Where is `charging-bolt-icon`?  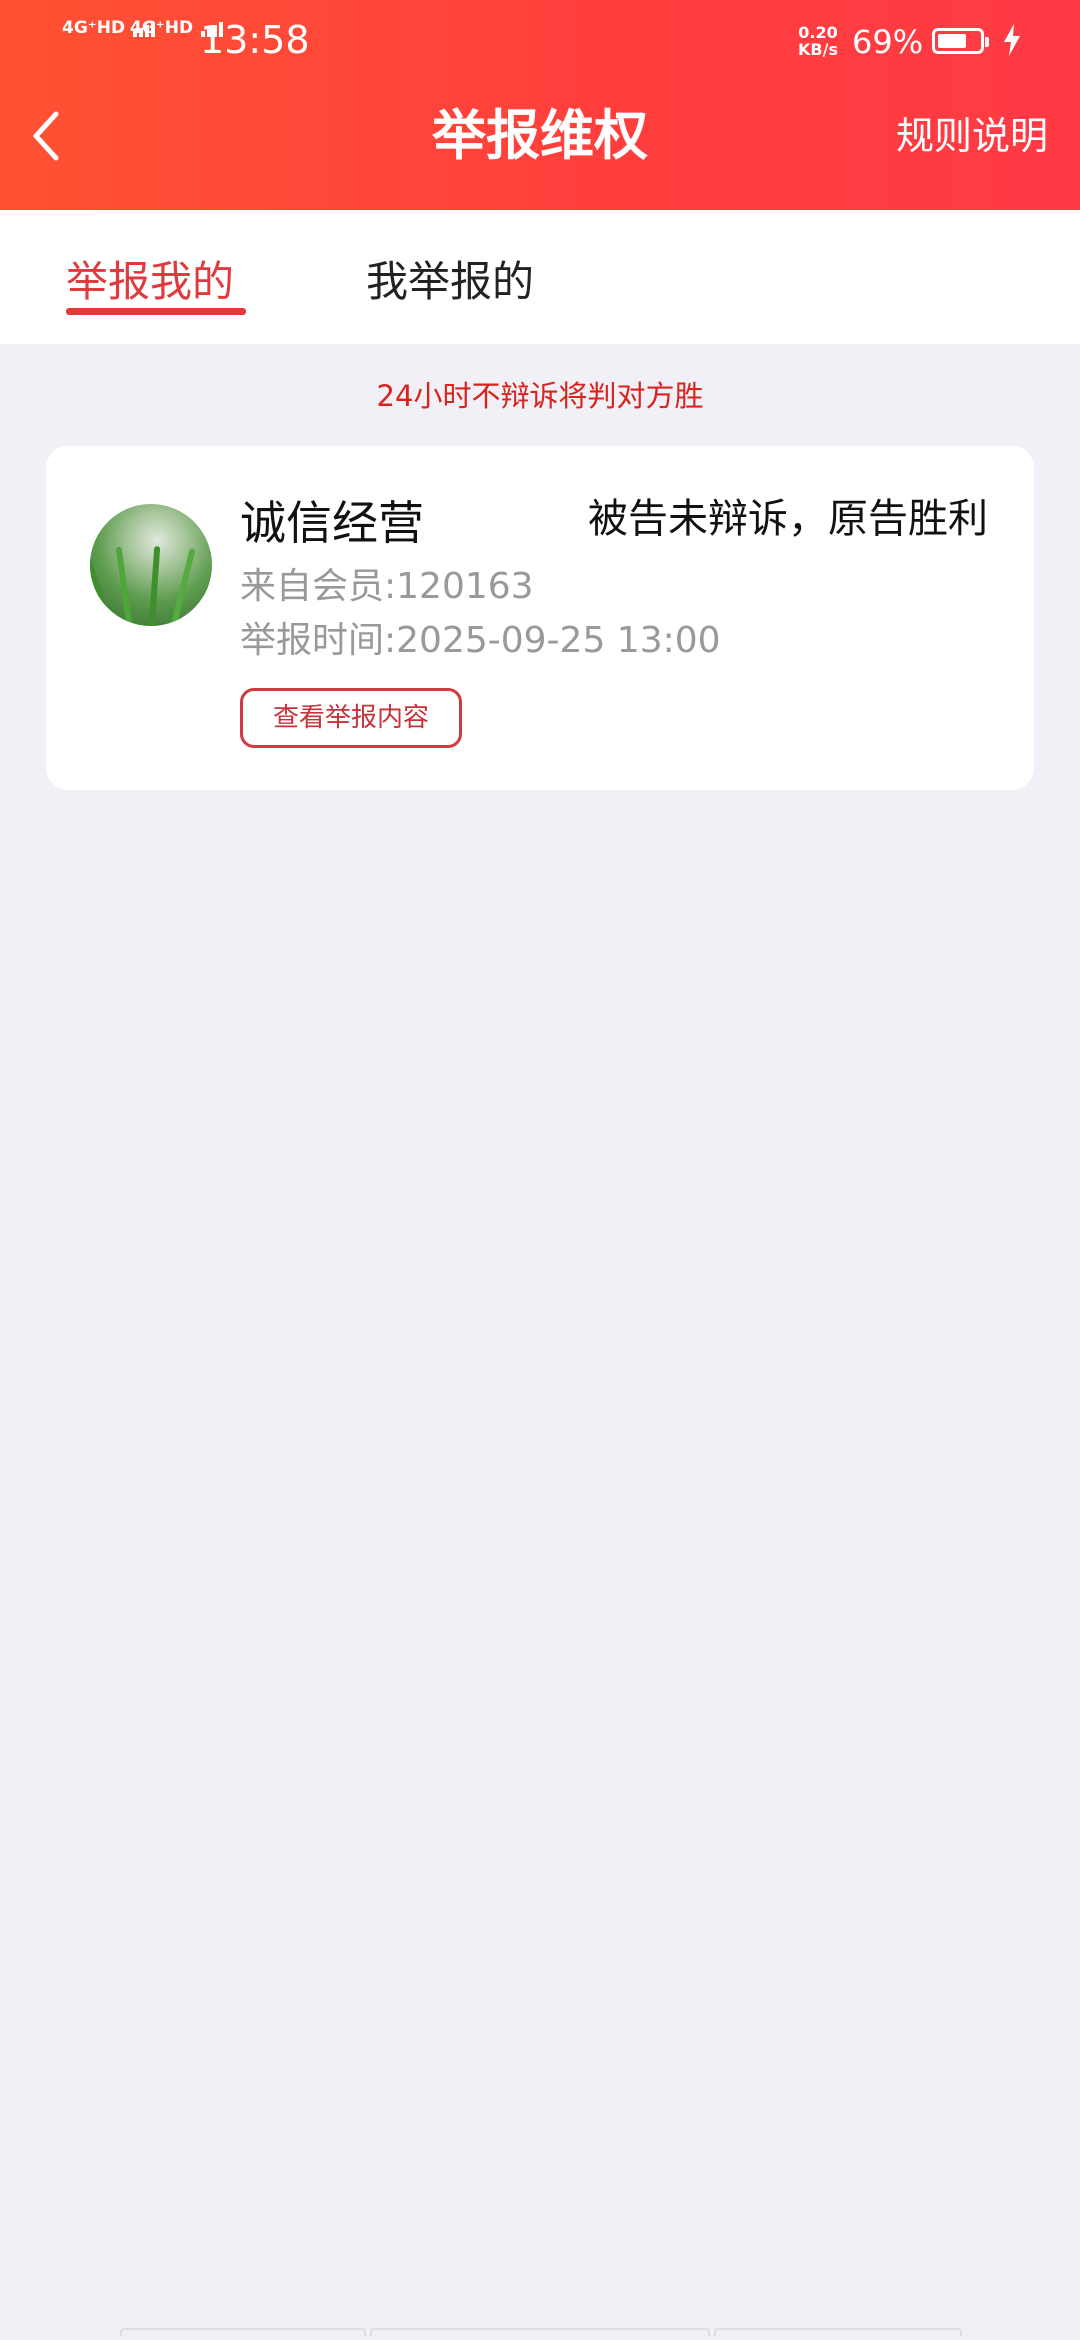
charging-bolt-icon is located at coordinates (1012, 40).